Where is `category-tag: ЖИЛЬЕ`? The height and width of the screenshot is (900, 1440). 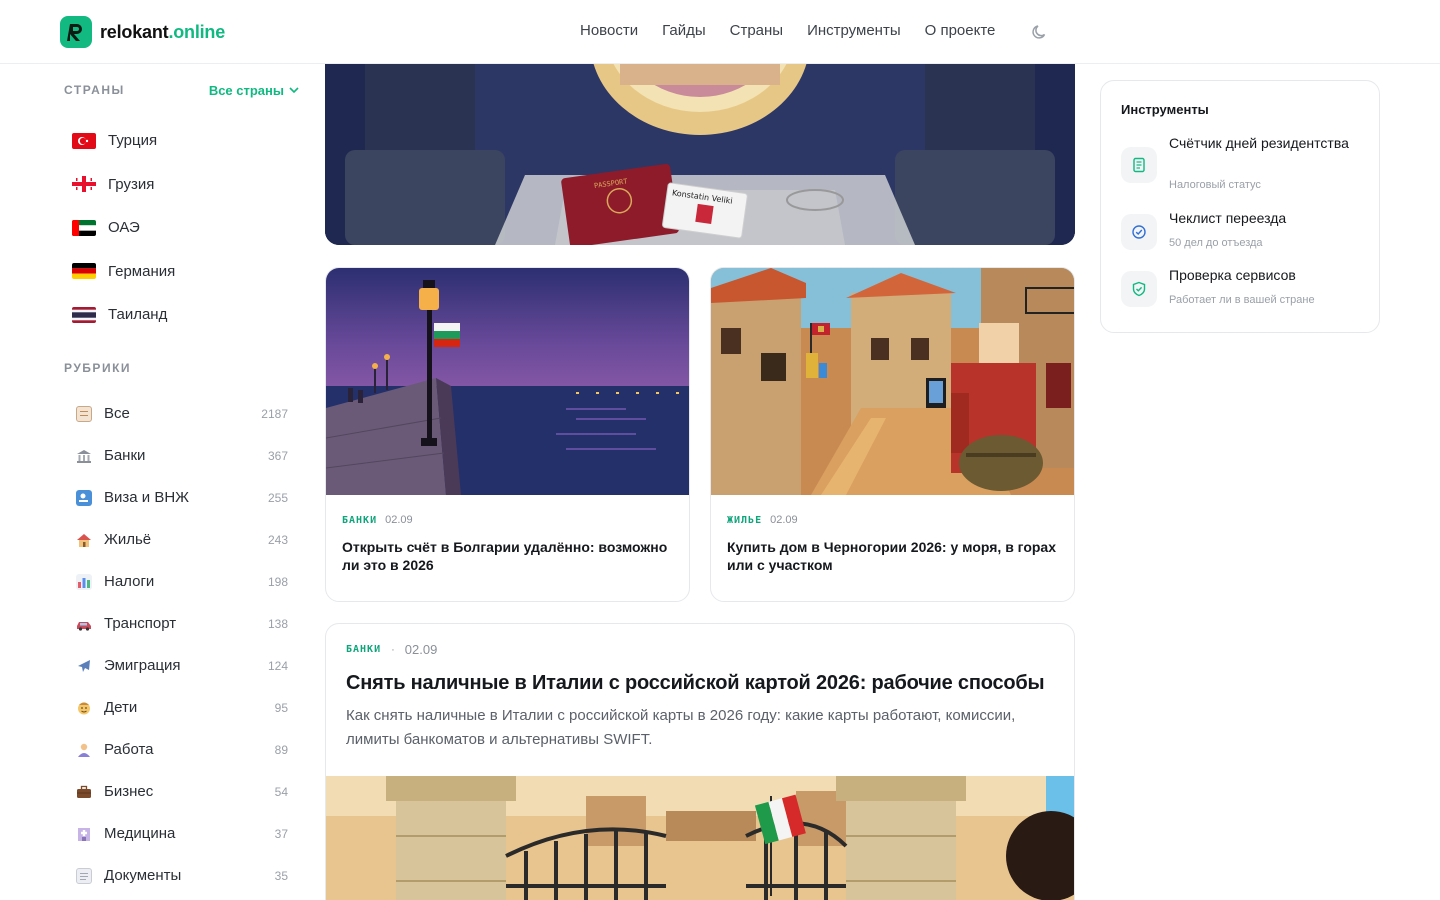
category-tag: ЖИЛЬЕ is located at coordinates (744, 520).